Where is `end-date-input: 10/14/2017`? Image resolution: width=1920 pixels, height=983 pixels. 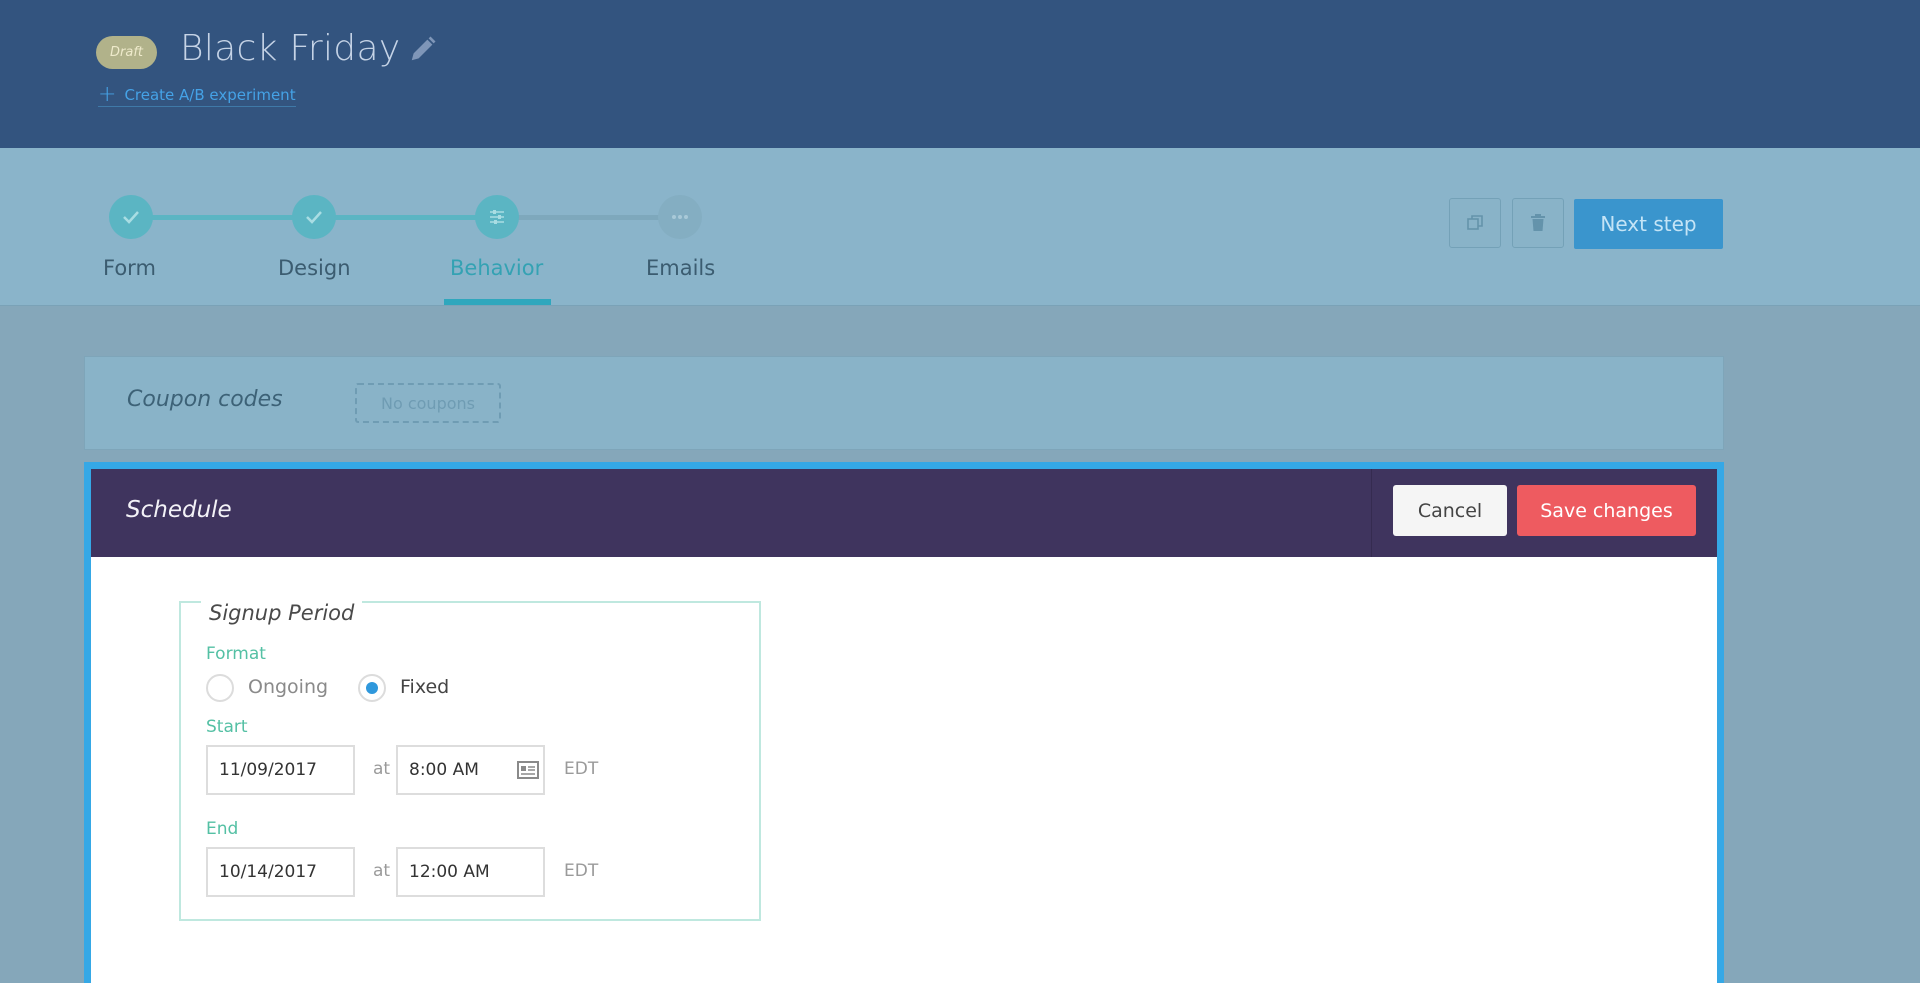
end-date-input: 10/14/2017 is located at coordinates (280, 872).